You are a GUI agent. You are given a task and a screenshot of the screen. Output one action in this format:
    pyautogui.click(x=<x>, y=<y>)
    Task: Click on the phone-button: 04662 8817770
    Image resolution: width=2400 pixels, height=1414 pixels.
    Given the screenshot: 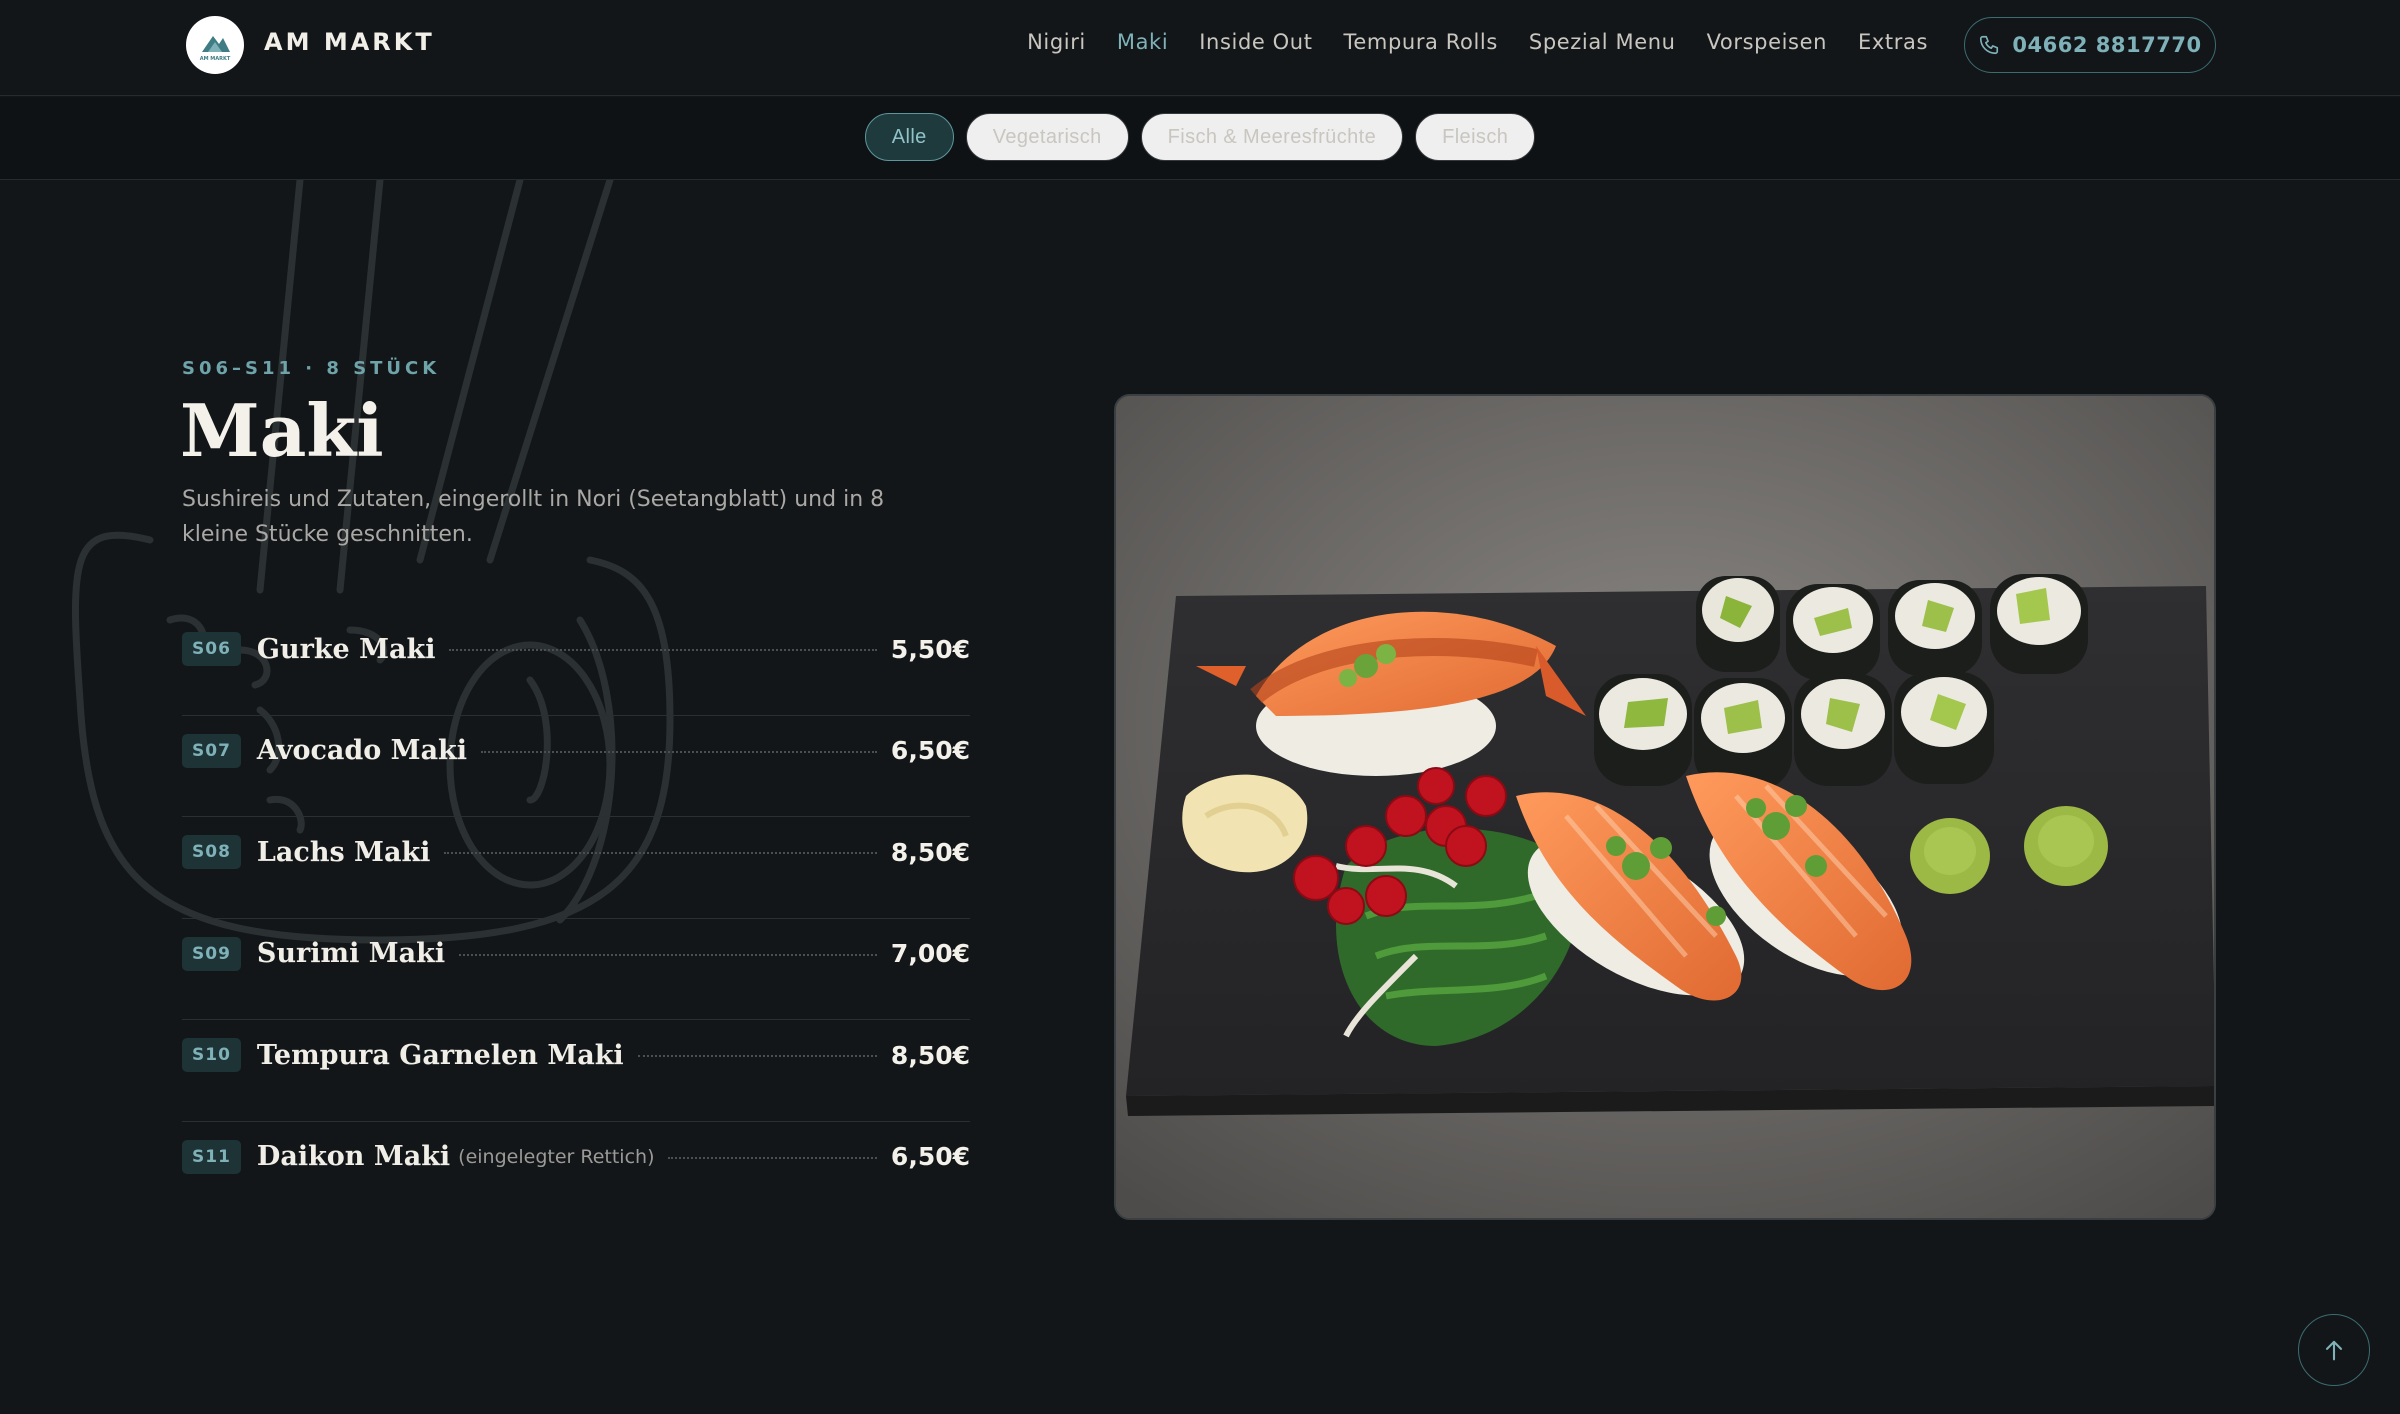 What is the action you would take?
    pyautogui.click(x=2090, y=45)
    